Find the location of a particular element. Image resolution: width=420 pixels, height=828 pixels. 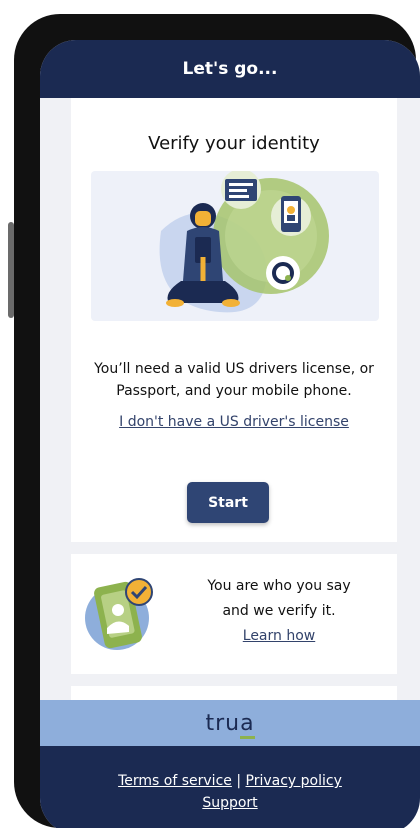

who-line-2: and we verify it. is located at coordinates (279, 611).